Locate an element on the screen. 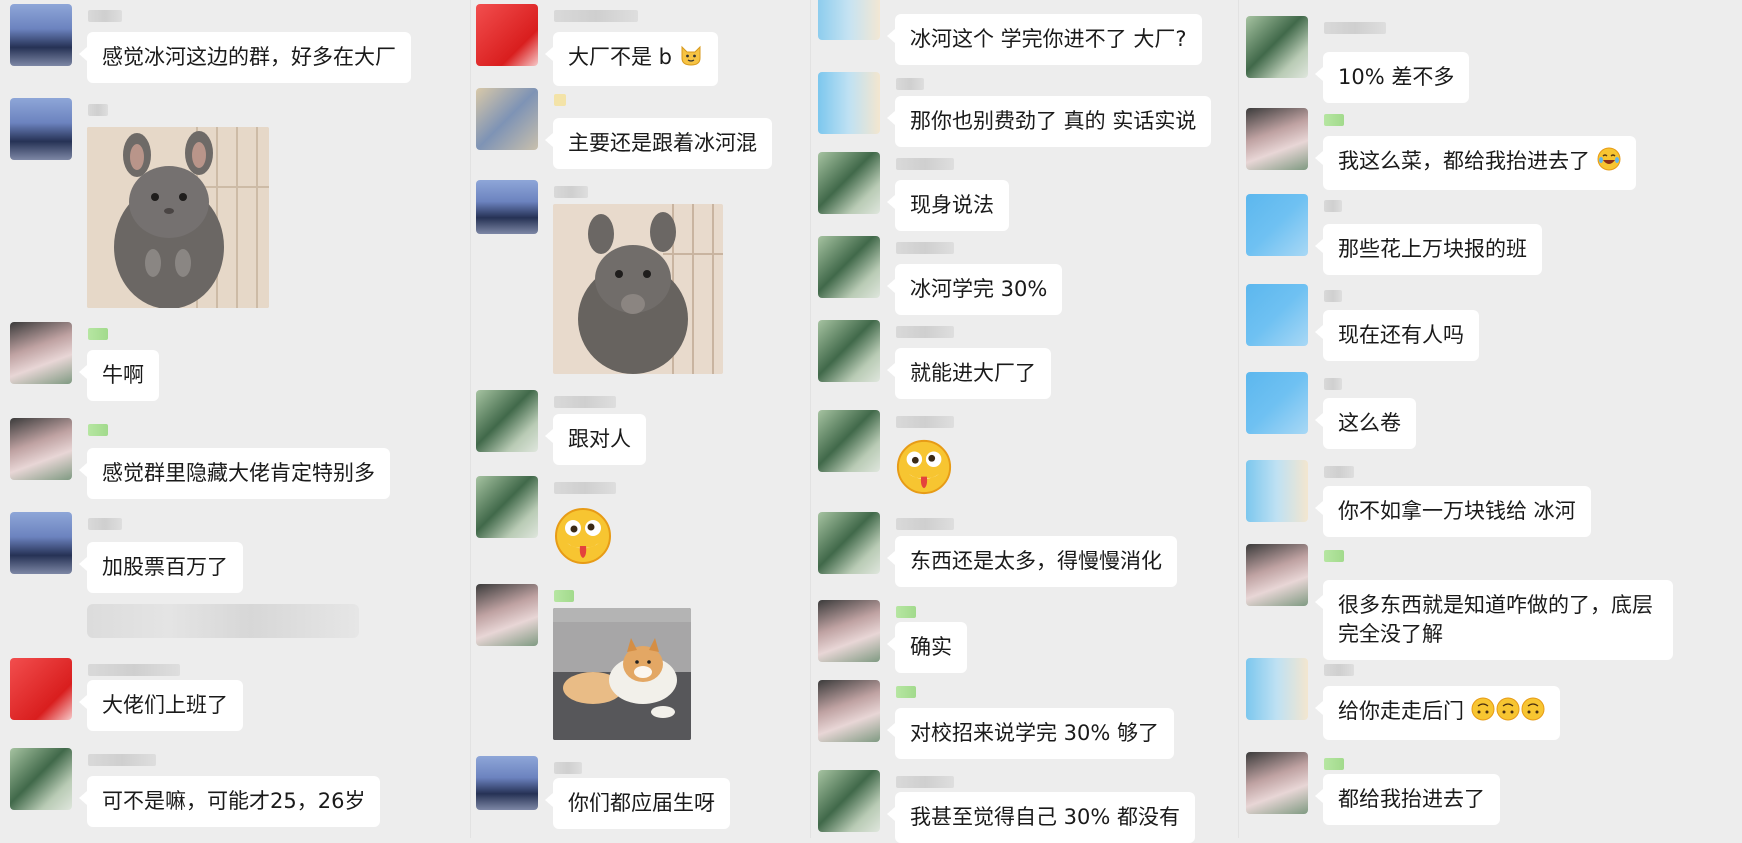  message-text: 感觉群里隐藏大佬肯定特别多 is located at coordinates (238, 473).